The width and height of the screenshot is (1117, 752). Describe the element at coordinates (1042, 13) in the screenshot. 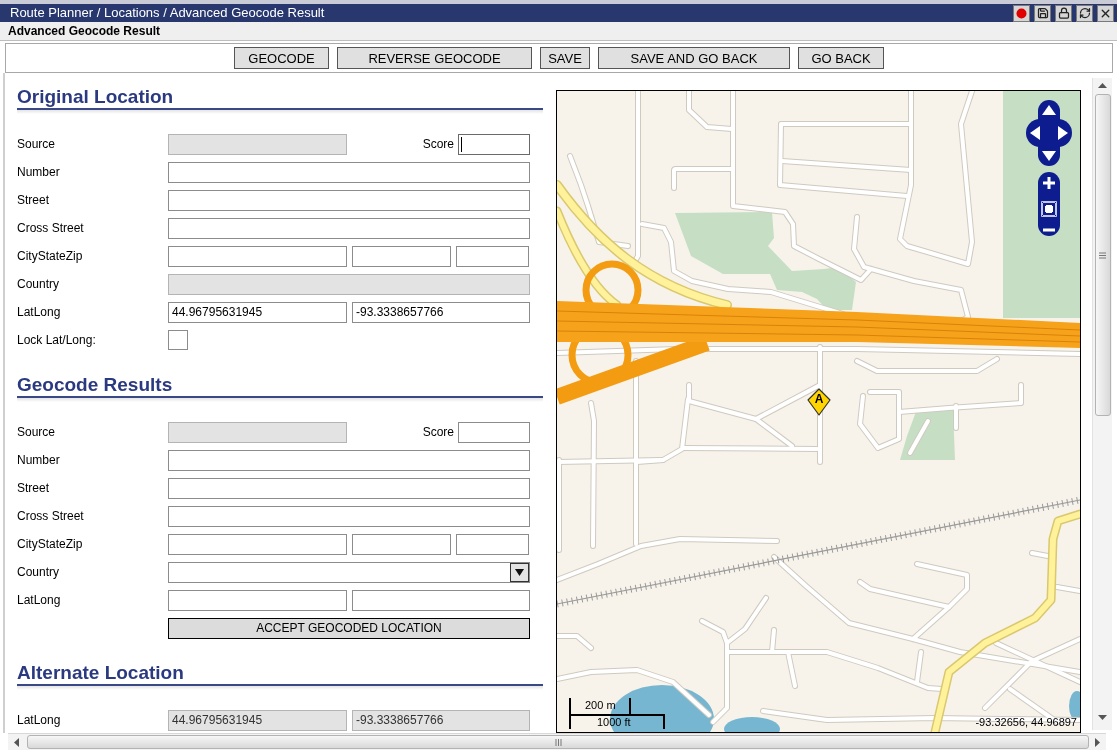

I see `save-icon` at that location.